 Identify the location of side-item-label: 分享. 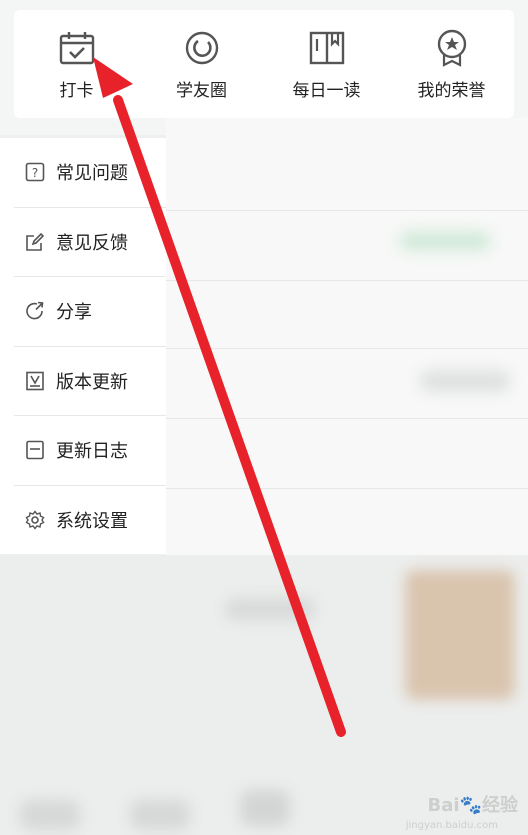
(74, 313).